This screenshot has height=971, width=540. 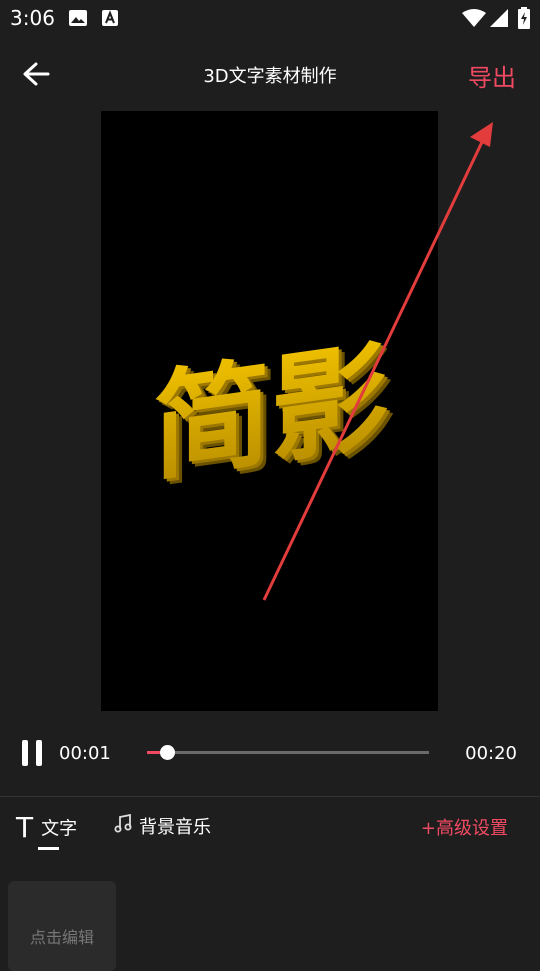 I want to click on status-time: 3:06, so click(x=32, y=18).